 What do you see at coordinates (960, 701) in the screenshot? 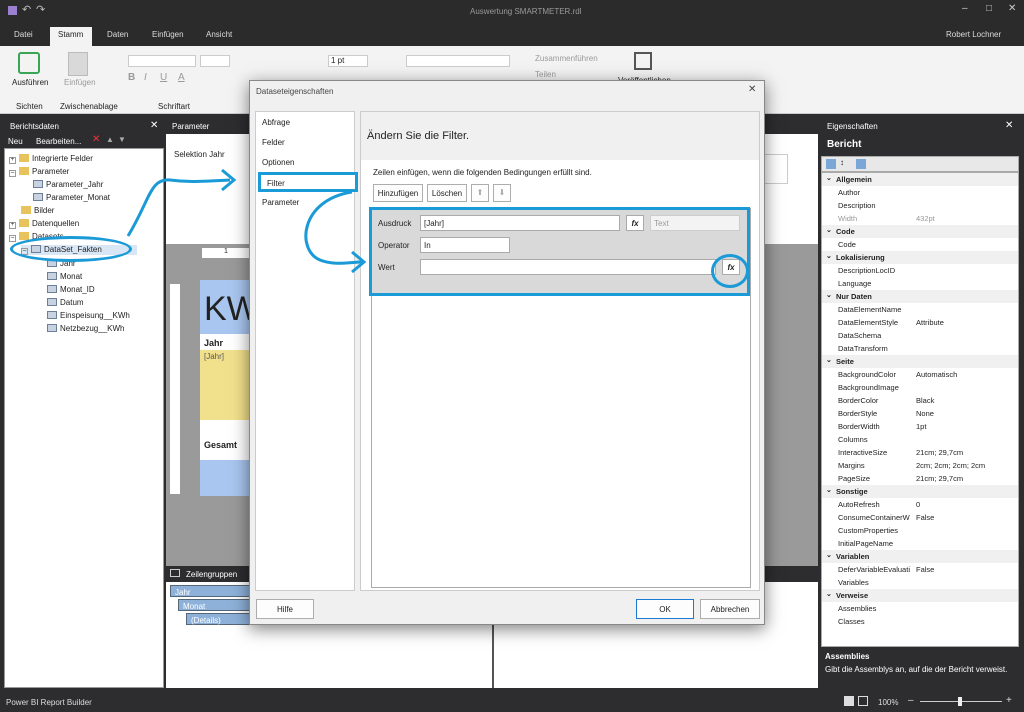
I see `zoom-slider-thumb` at bounding box center [960, 701].